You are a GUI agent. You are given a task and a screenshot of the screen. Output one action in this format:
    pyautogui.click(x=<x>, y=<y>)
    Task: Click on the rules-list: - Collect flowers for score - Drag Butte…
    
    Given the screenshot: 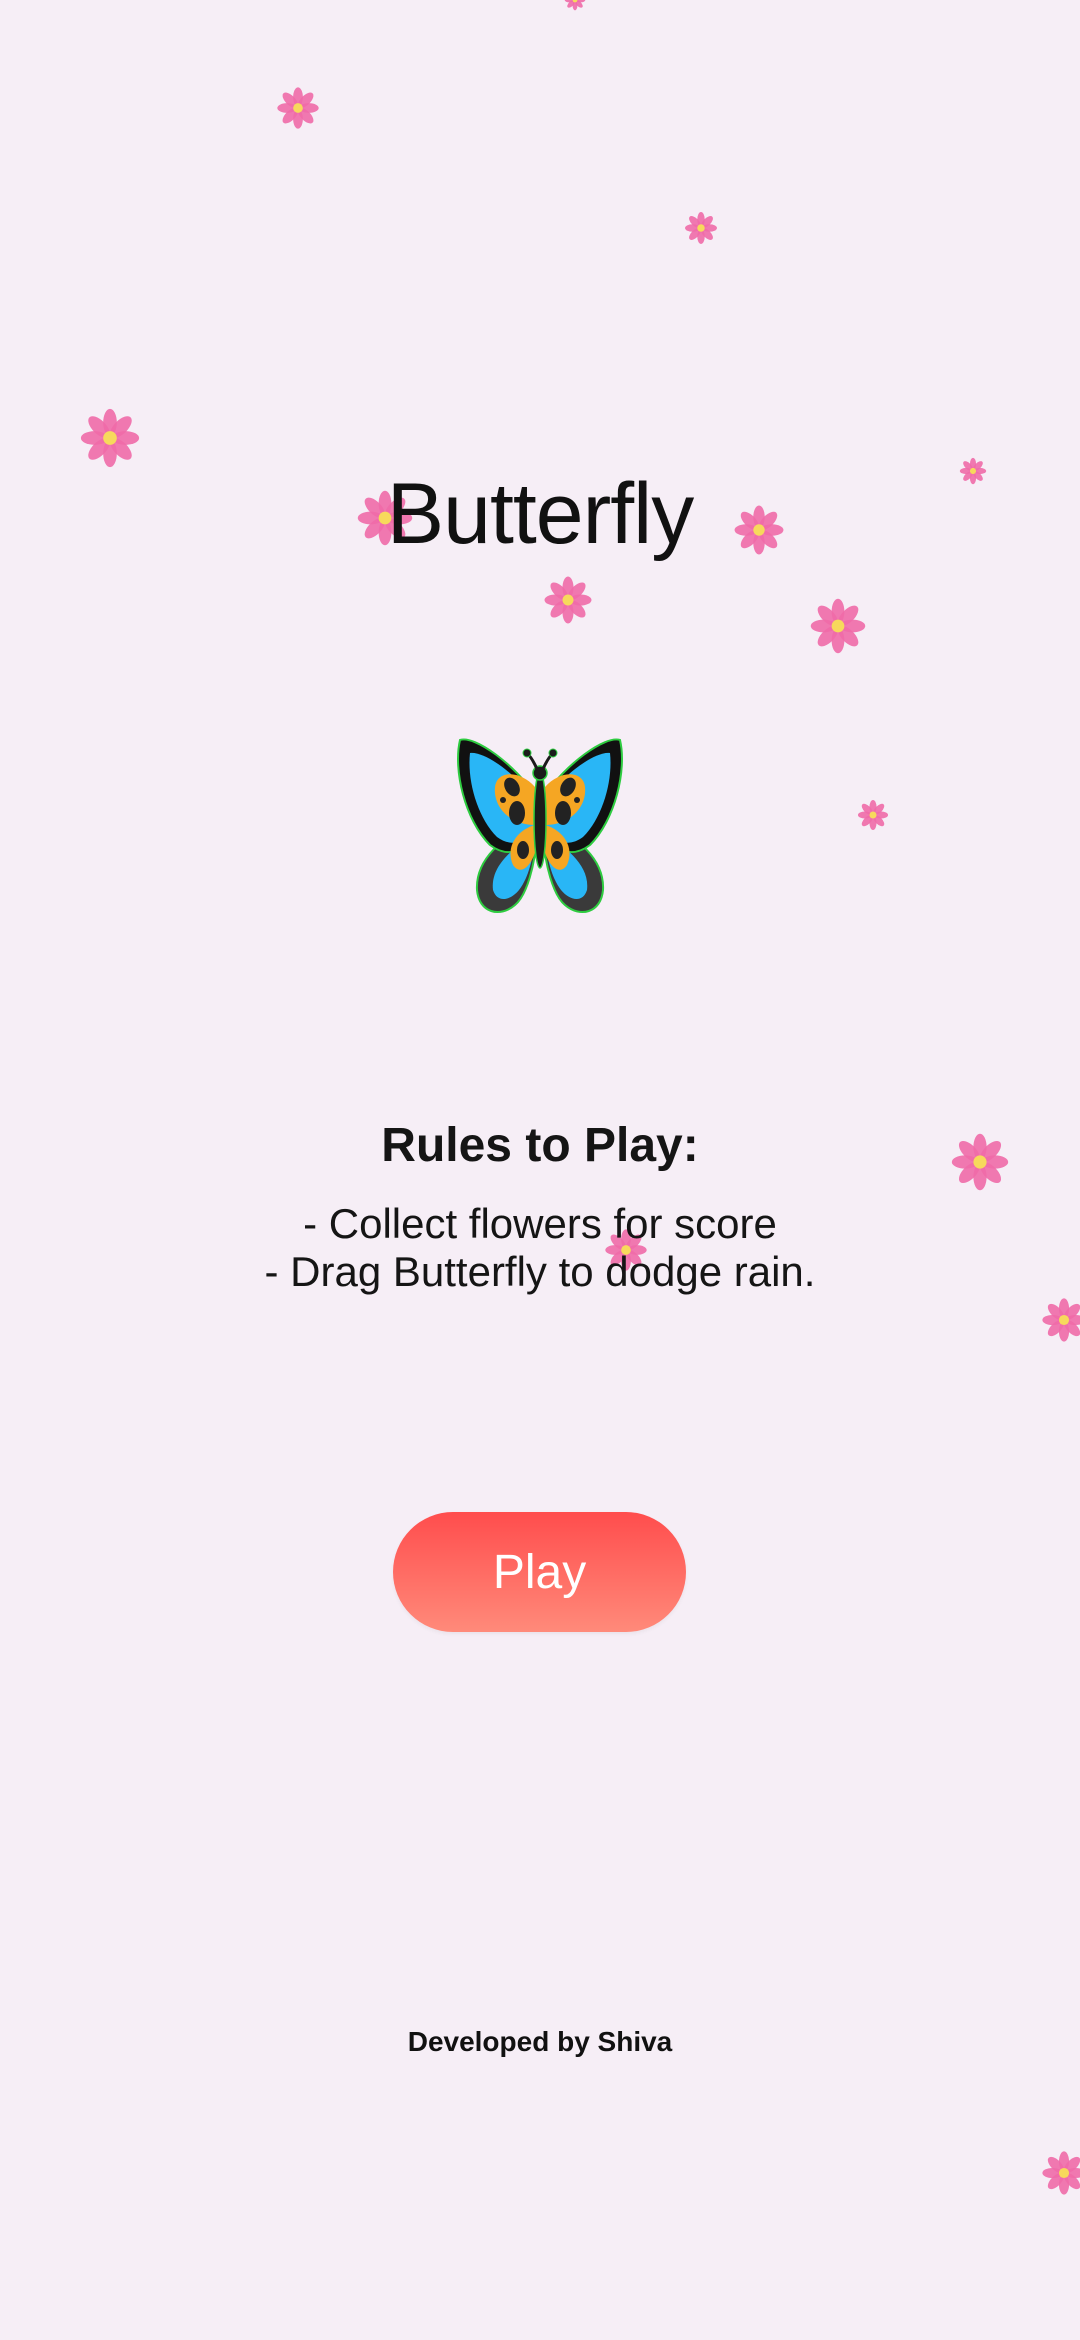 What is the action you would take?
    pyautogui.click(x=540, y=1248)
    